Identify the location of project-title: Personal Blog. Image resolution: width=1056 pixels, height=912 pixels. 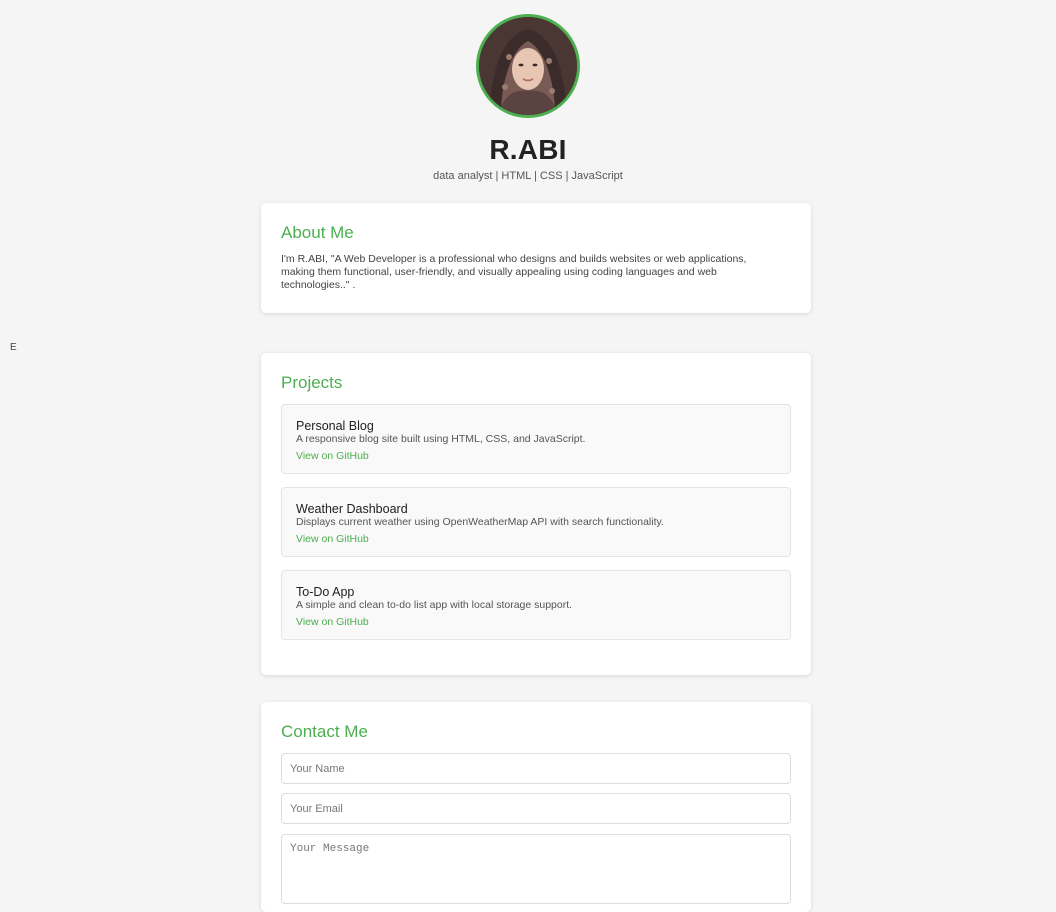
(335, 426).